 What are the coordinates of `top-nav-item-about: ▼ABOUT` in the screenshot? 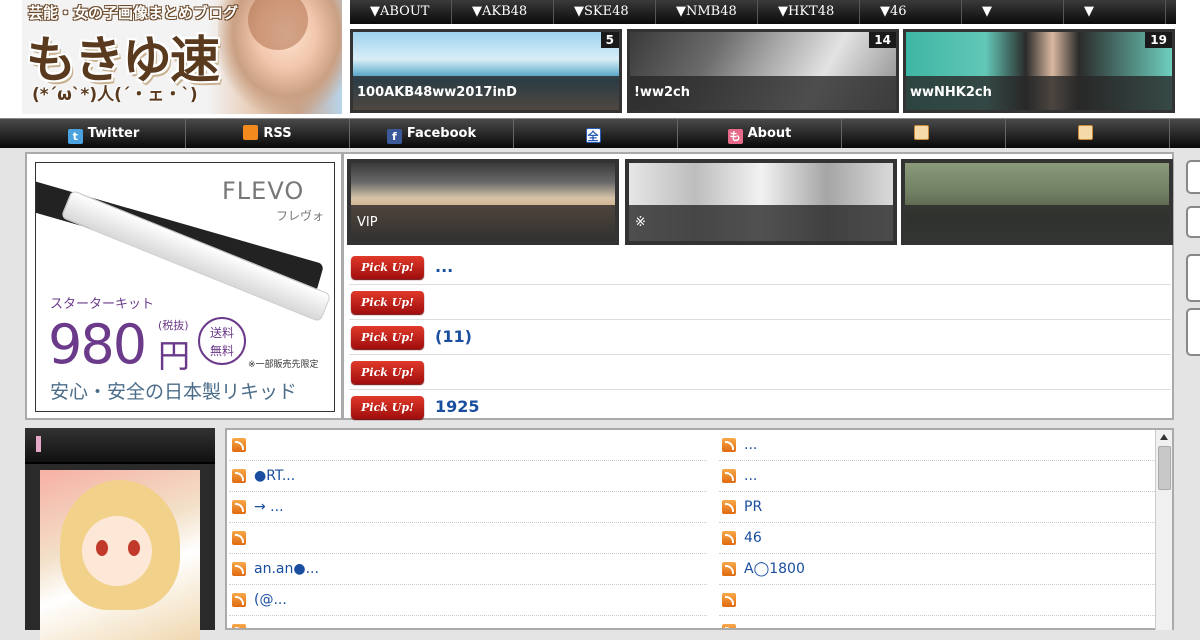 It's located at (401, 12).